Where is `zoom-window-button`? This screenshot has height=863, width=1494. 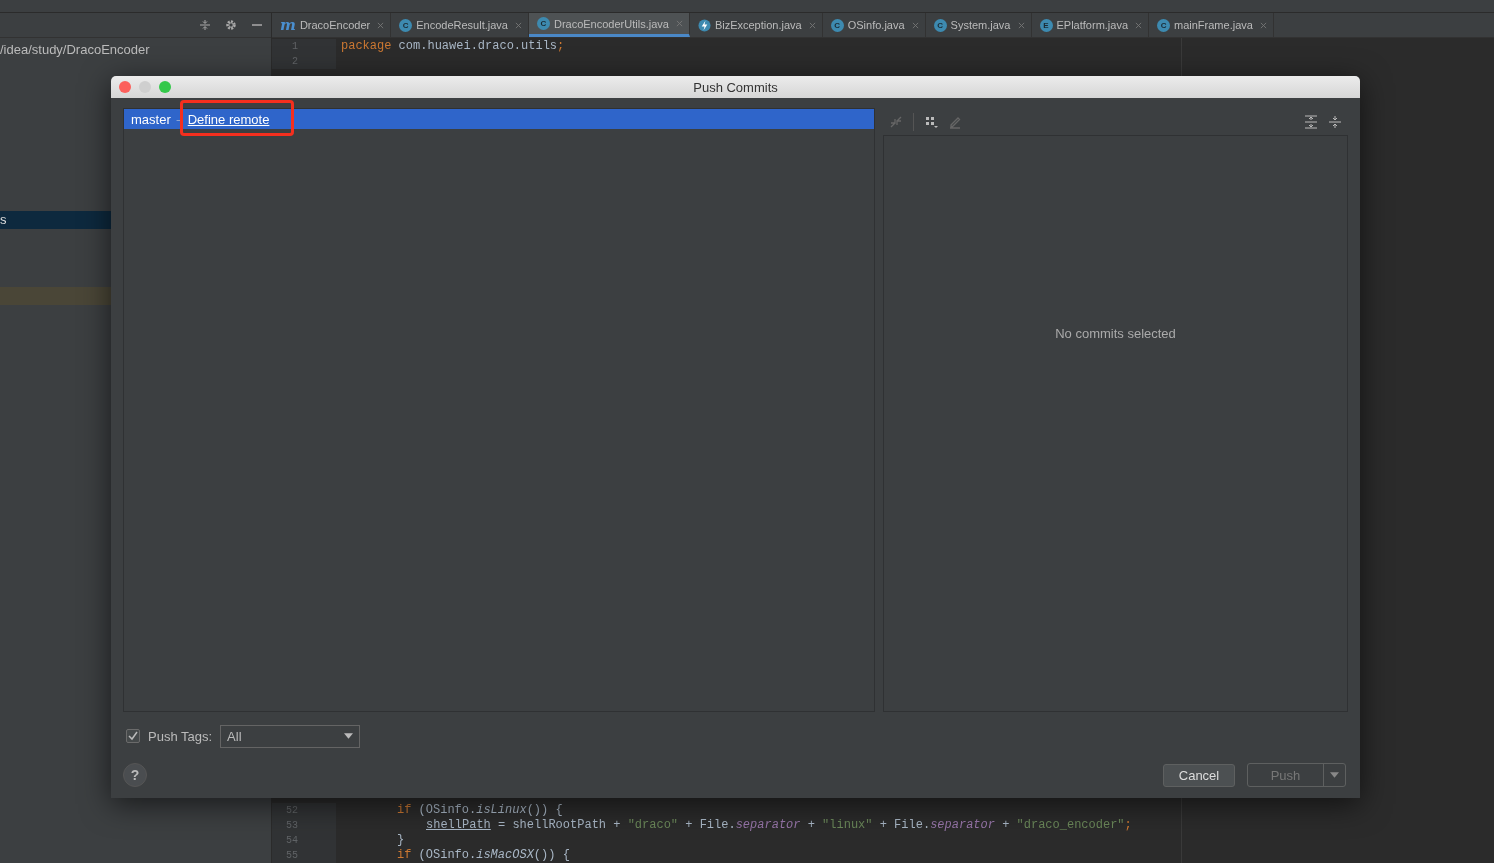 zoom-window-button is located at coordinates (165, 87).